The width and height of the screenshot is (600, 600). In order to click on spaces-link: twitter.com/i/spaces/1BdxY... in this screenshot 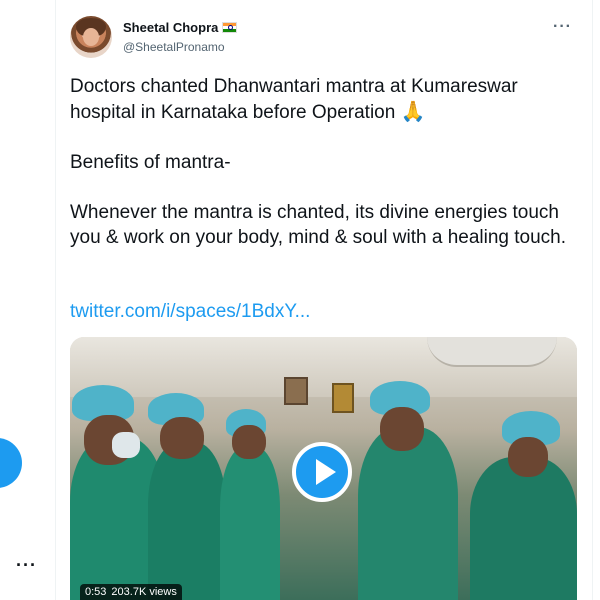, I will do `click(190, 312)`.